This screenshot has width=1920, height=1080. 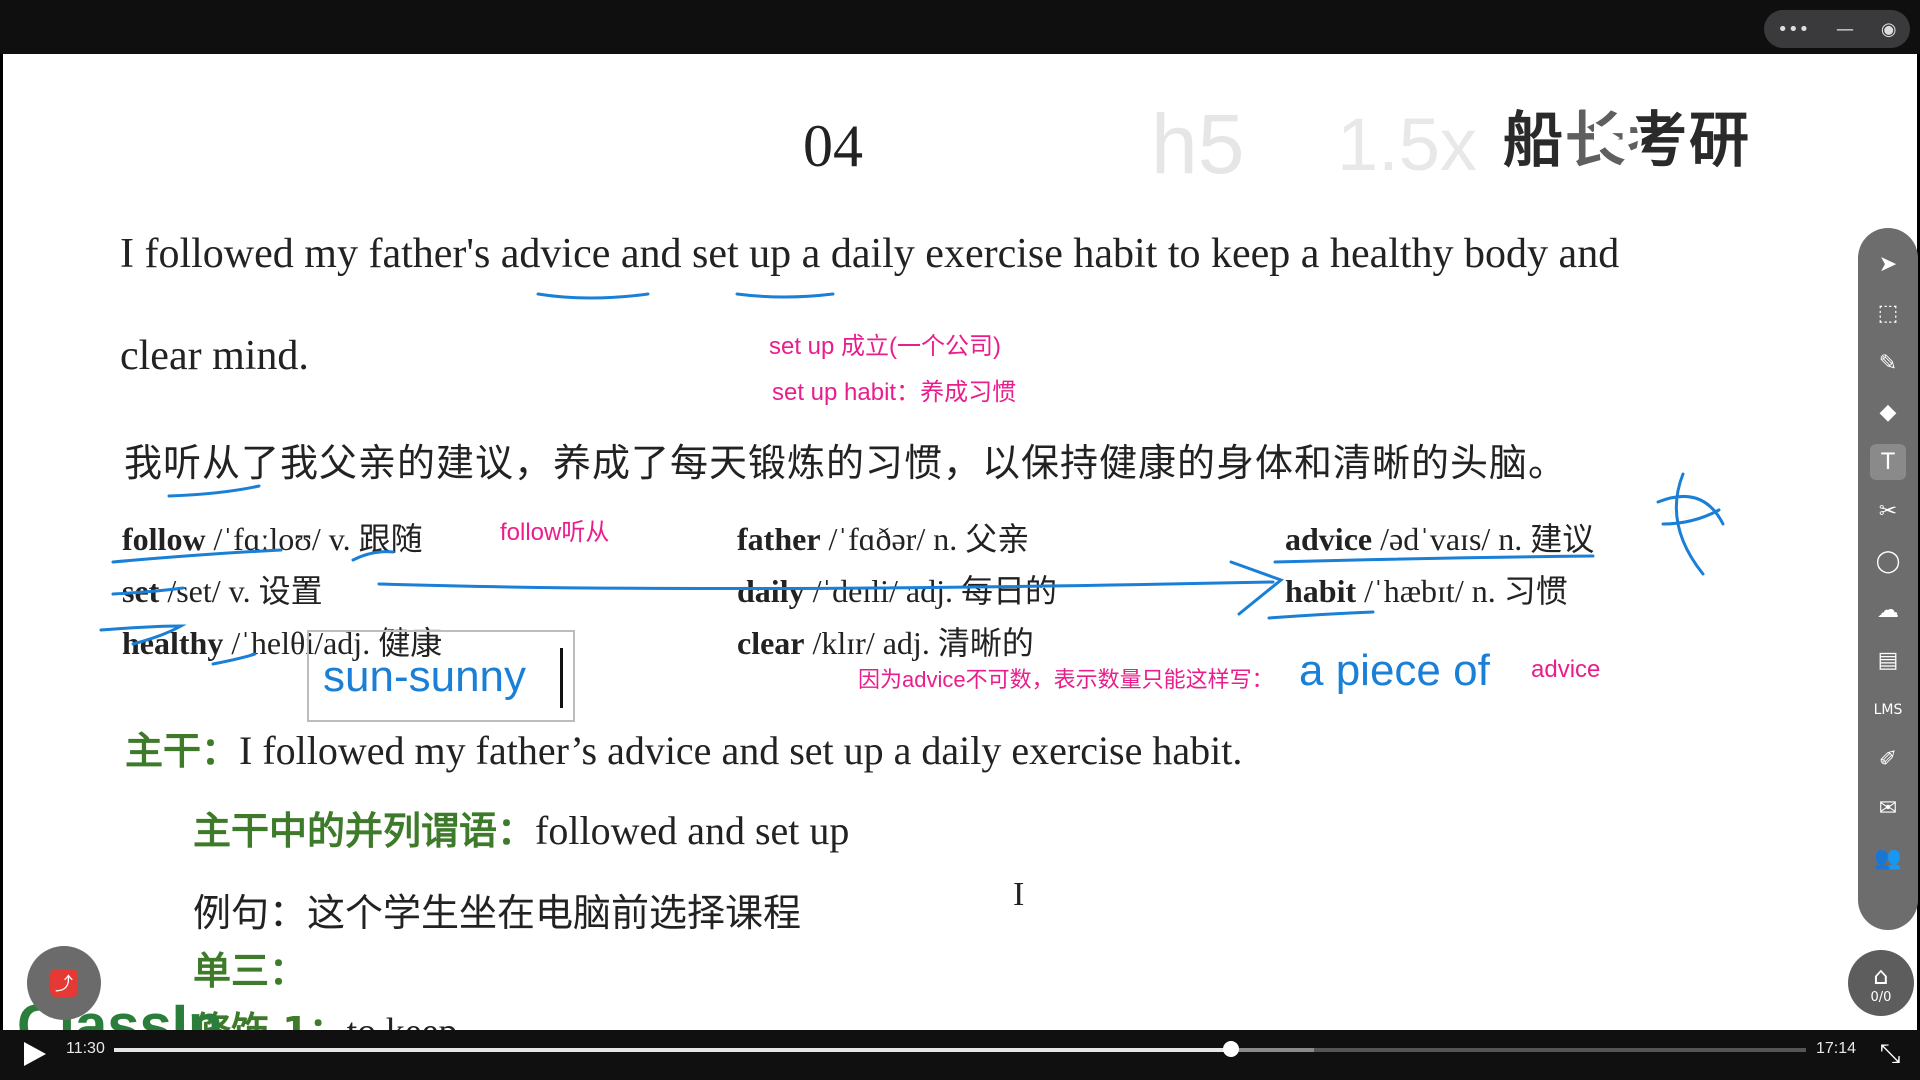 What do you see at coordinates (1845, 29) in the screenshot?
I see `minimize-icon: —` at bounding box center [1845, 29].